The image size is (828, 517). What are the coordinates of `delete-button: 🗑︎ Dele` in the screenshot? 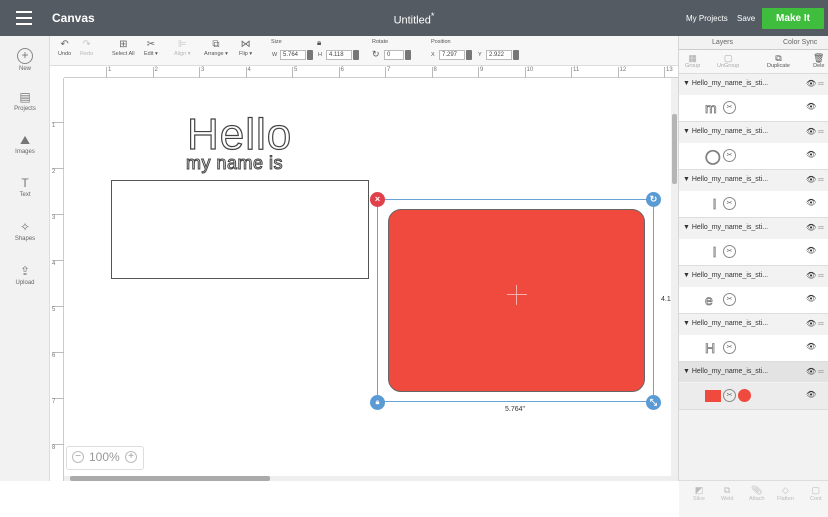 It's located at (818, 61).